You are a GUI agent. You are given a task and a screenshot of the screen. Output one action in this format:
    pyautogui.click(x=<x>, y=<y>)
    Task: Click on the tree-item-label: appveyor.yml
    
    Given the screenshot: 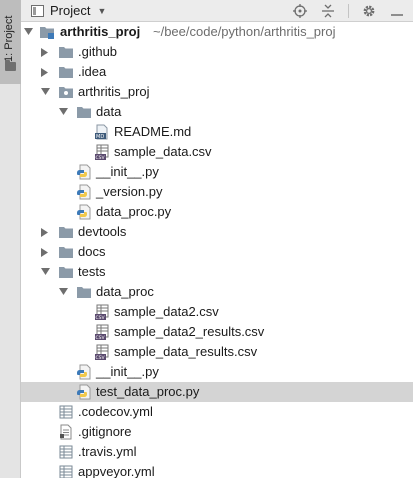 What is the action you would take?
    pyautogui.click(x=116, y=471)
    